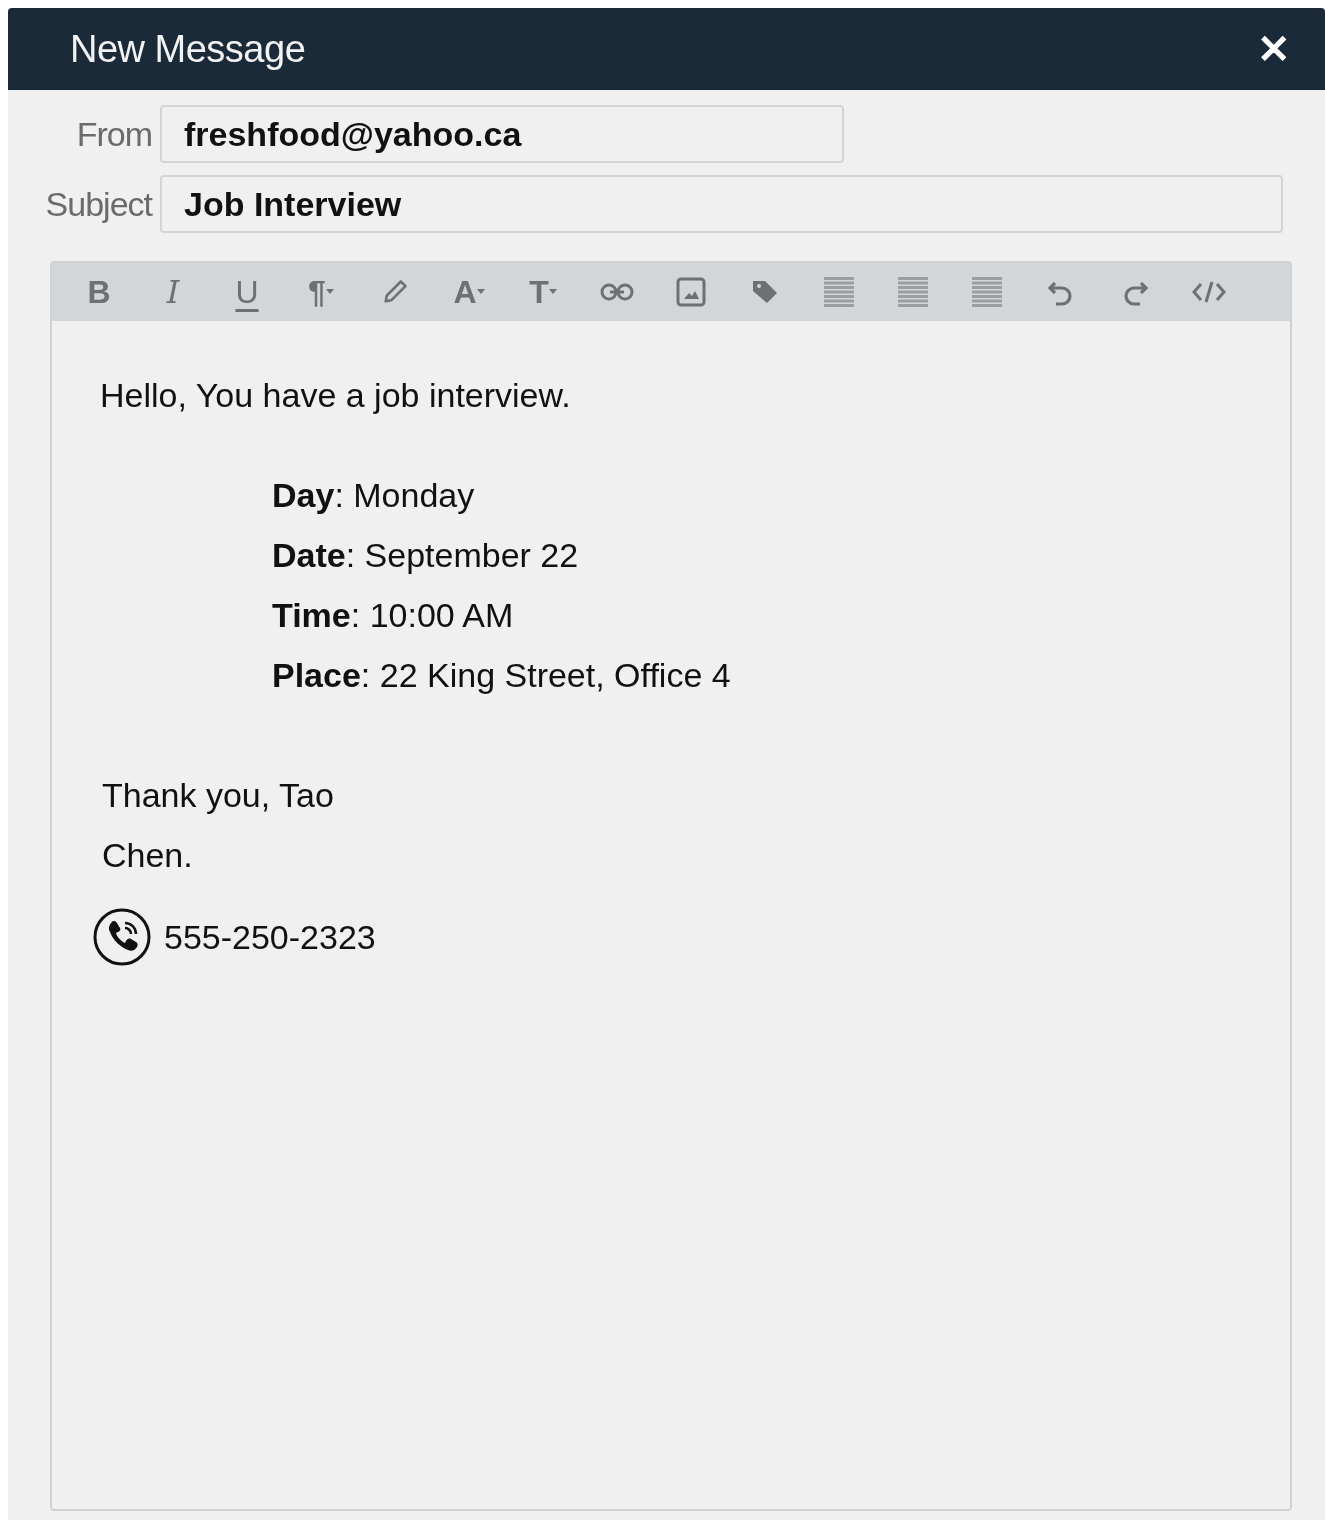 The height and width of the screenshot is (1522, 1325). Describe the element at coordinates (543, 292) in the screenshot. I see `dropdown-button: T` at that location.